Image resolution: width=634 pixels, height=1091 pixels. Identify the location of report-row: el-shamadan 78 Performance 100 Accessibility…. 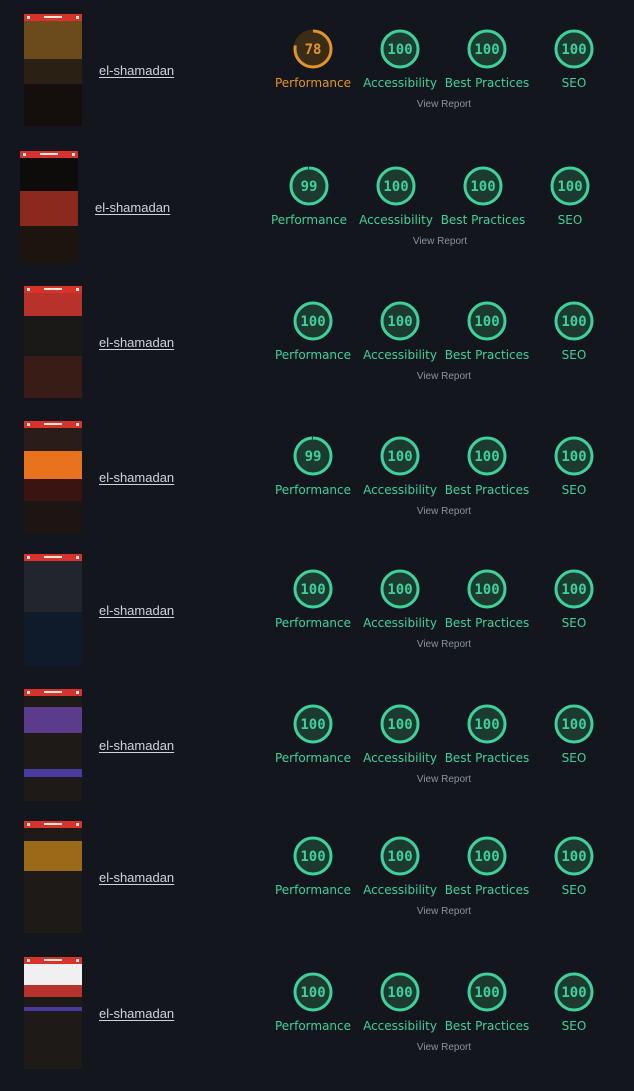
(317, 81).